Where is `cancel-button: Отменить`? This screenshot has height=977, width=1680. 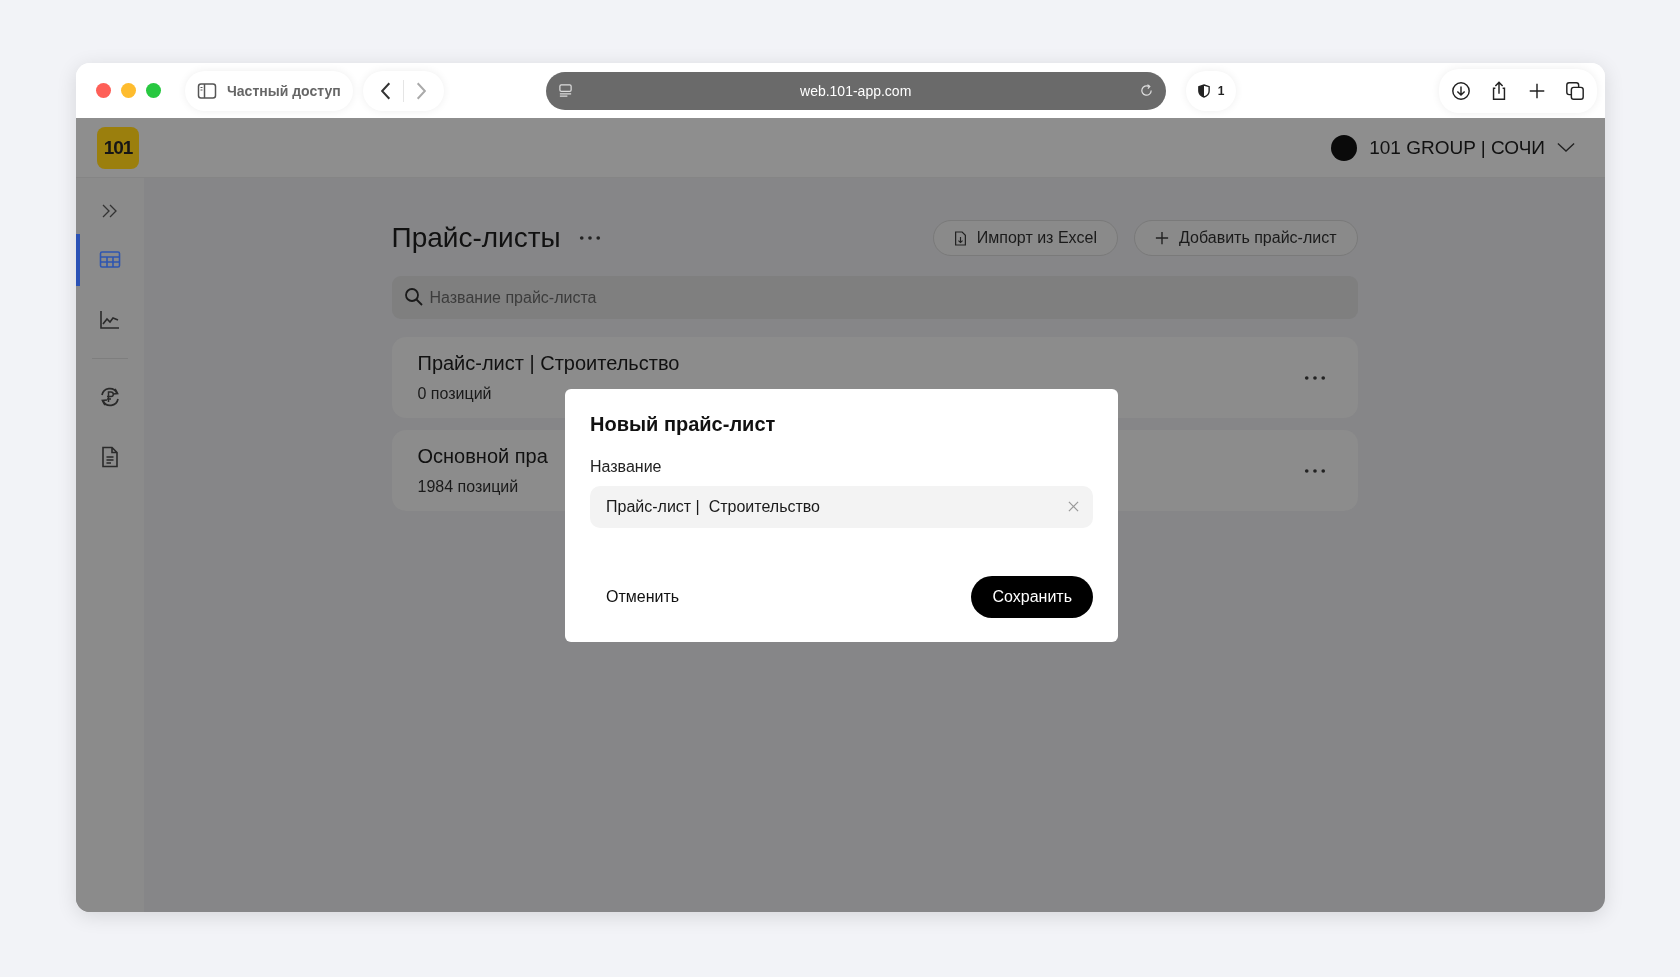 cancel-button: Отменить is located at coordinates (643, 596).